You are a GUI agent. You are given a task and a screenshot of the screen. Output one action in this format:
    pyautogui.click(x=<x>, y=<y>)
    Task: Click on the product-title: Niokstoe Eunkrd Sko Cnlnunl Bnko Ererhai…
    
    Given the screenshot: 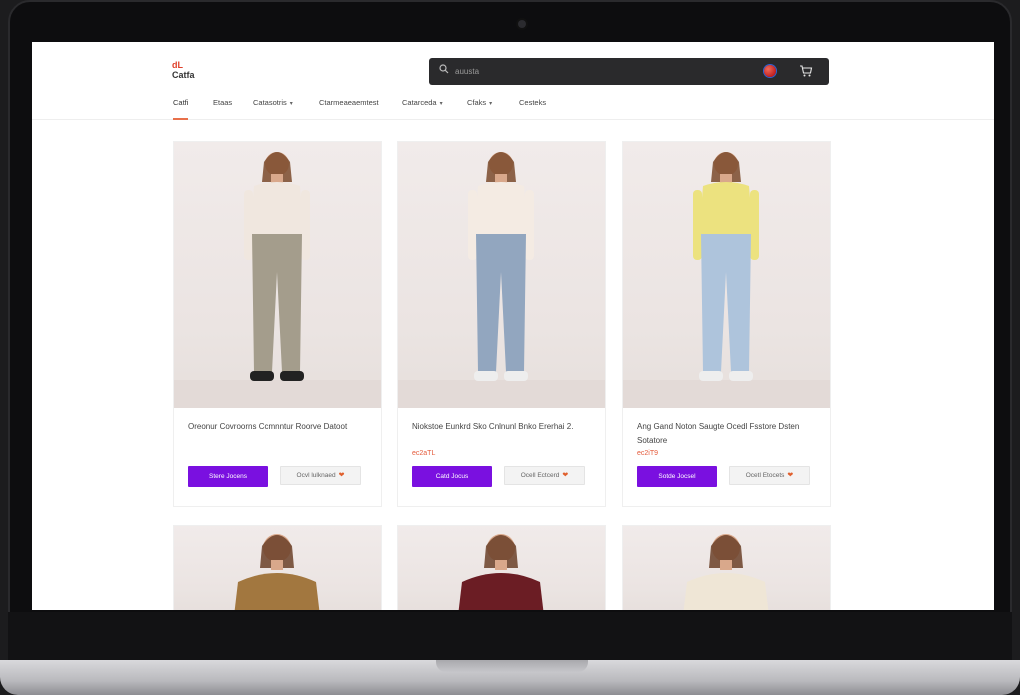 What is the action you would take?
    pyautogui.click(x=504, y=427)
    